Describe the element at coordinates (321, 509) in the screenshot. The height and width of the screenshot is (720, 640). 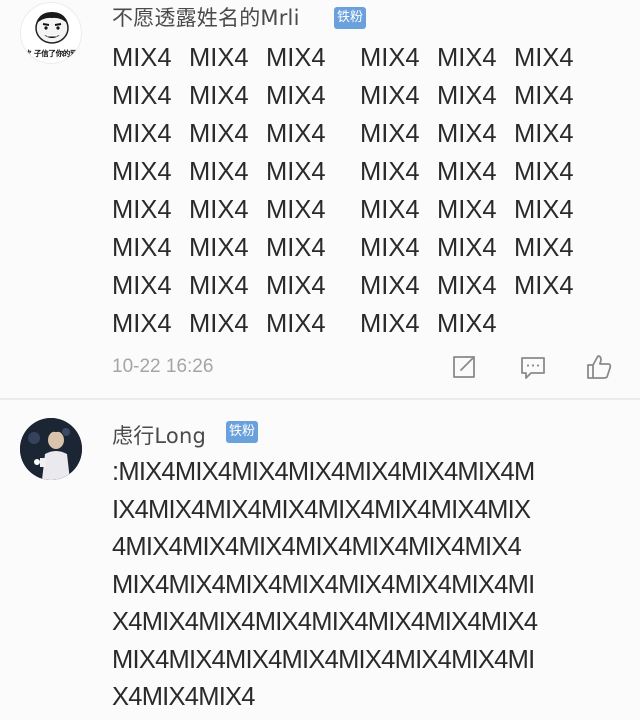
I see `text-line: IX4MIX4MIX4MIX4MIX4MIX4MIX4MIX` at that location.